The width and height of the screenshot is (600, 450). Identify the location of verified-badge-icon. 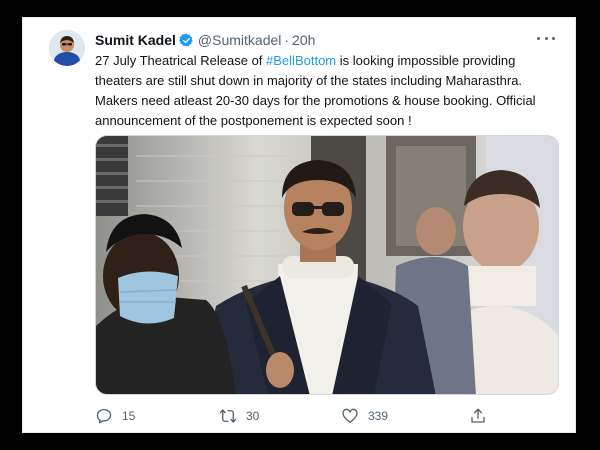
(186, 40).